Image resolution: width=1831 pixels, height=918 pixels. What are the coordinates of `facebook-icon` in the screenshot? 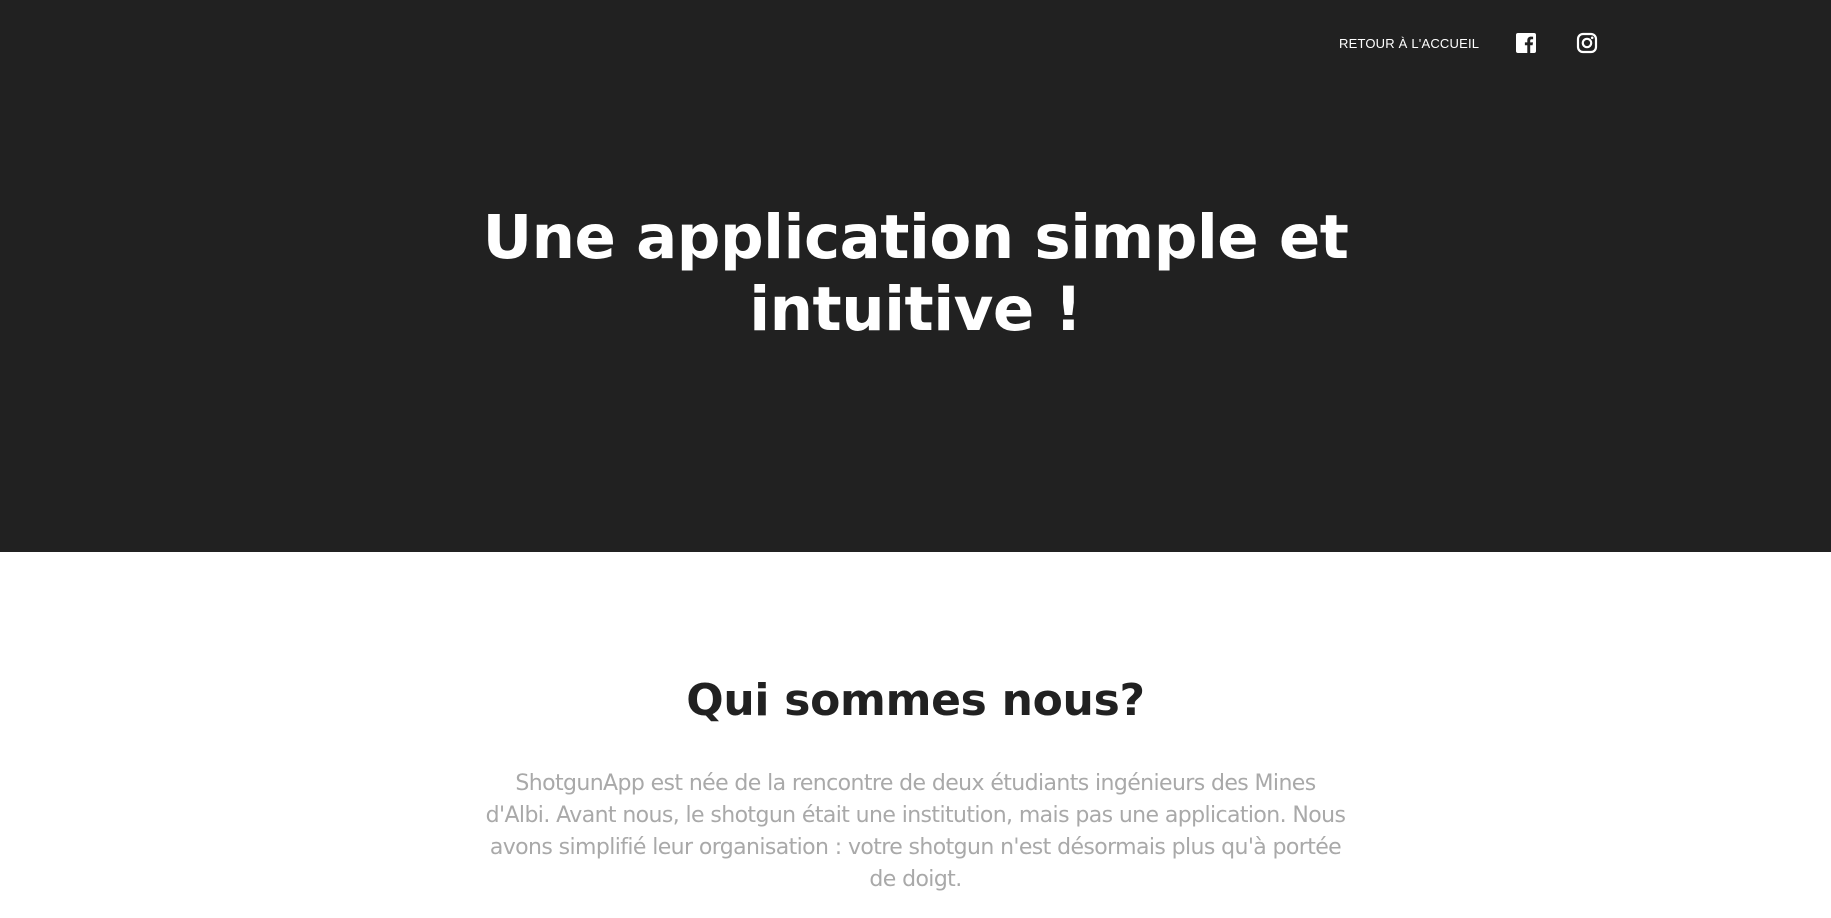 It's located at (1526, 43).